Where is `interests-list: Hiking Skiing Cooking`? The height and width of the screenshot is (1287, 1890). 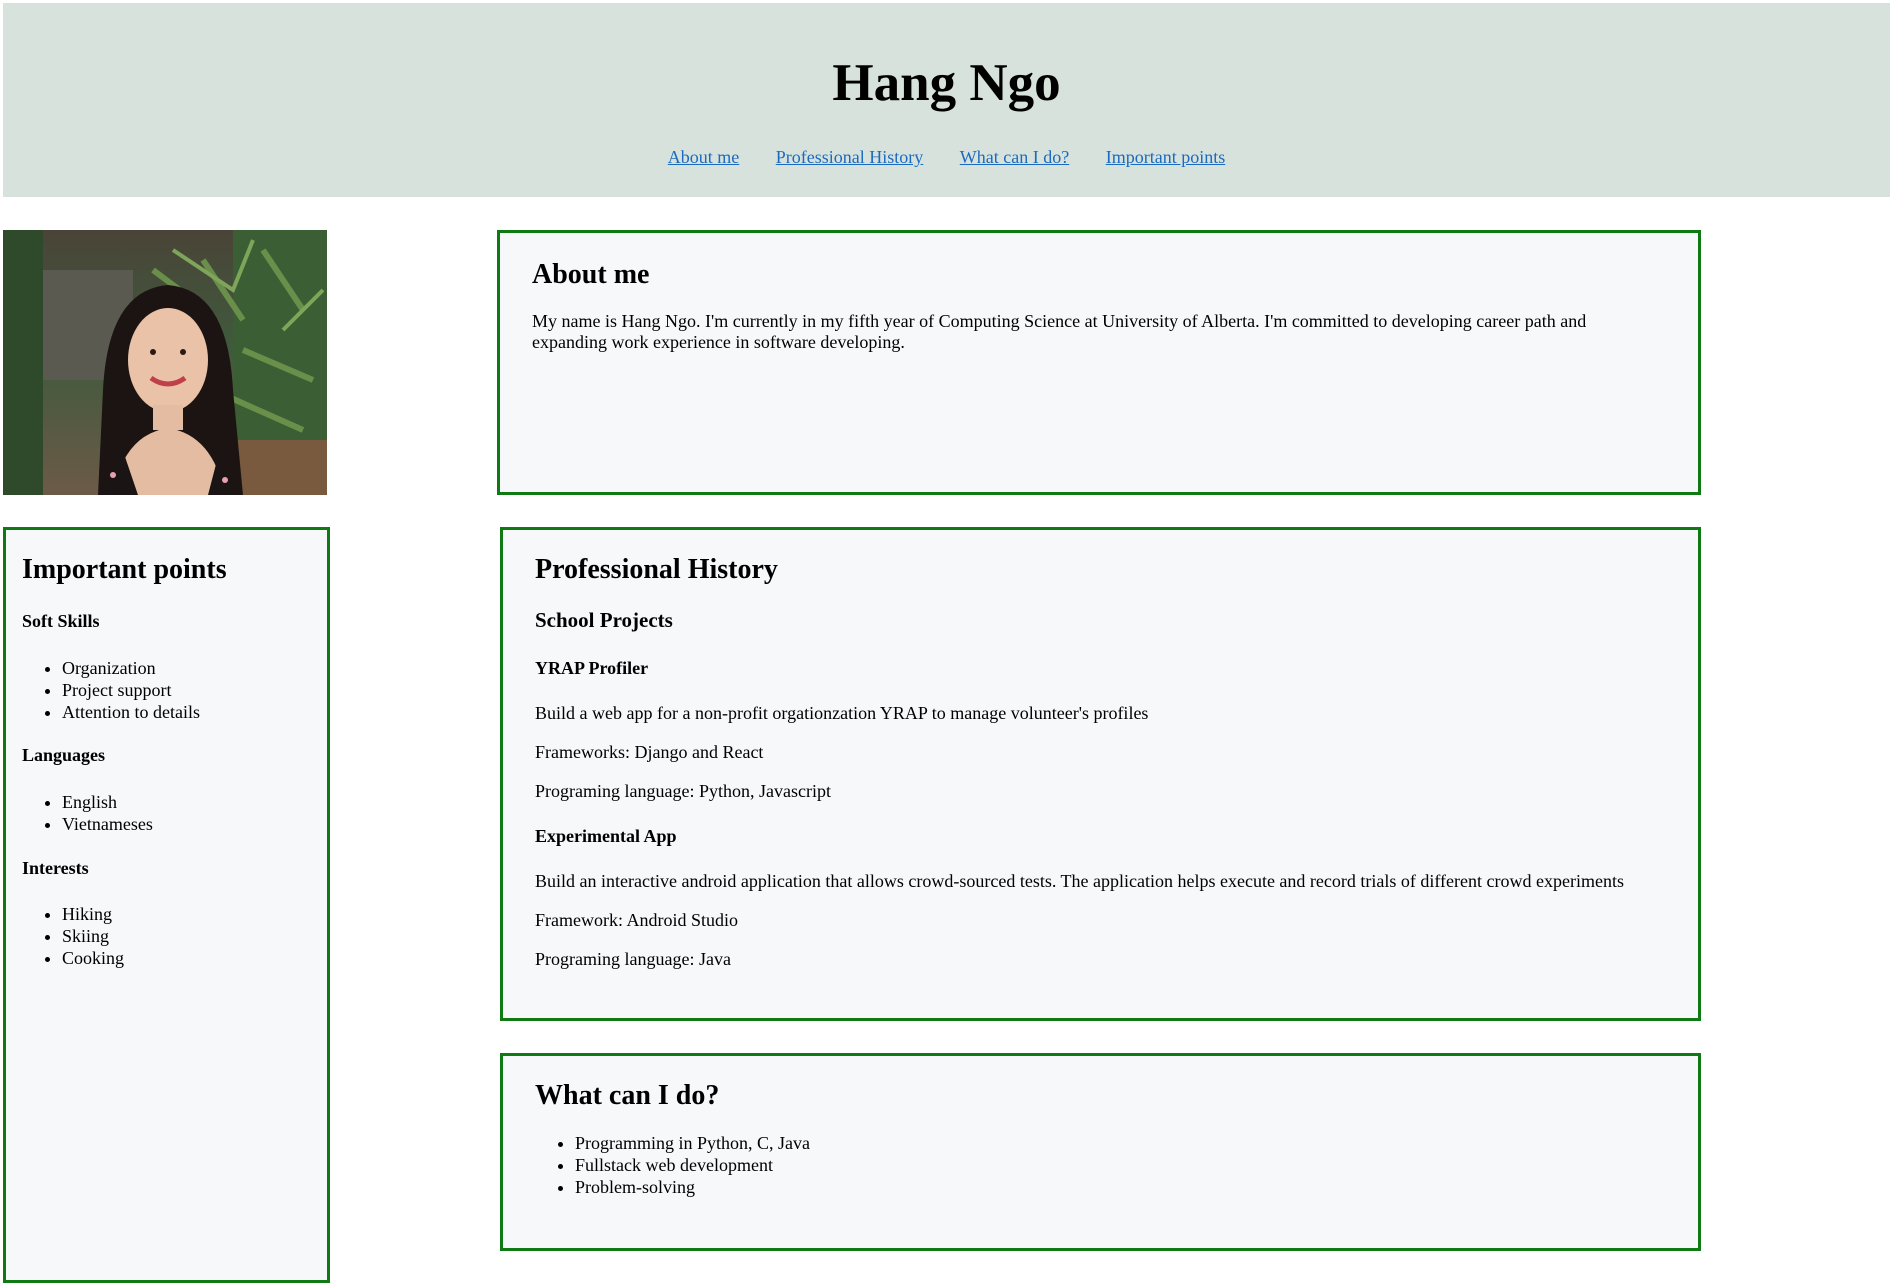
interests-list: Hiking Skiing Cooking is located at coordinates (73, 936).